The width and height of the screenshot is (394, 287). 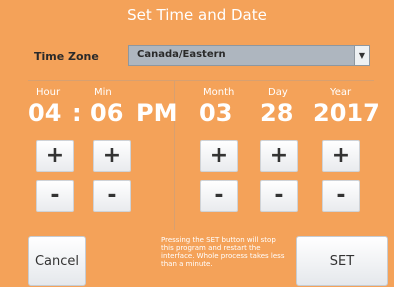 What do you see at coordinates (342, 261) in the screenshot?
I see `set-button: SET` at bounding box center [342, 261].